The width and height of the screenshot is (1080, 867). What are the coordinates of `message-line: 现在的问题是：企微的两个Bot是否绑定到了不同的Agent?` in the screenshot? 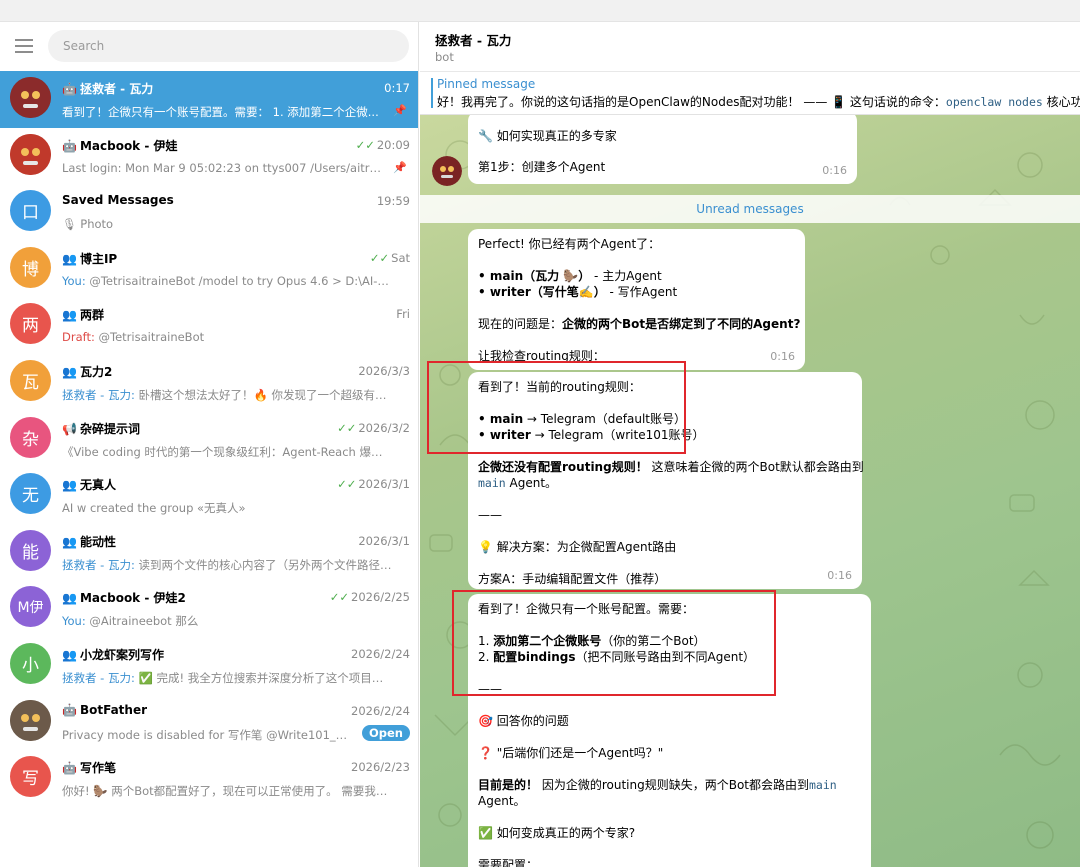 It's located at (639, 324).